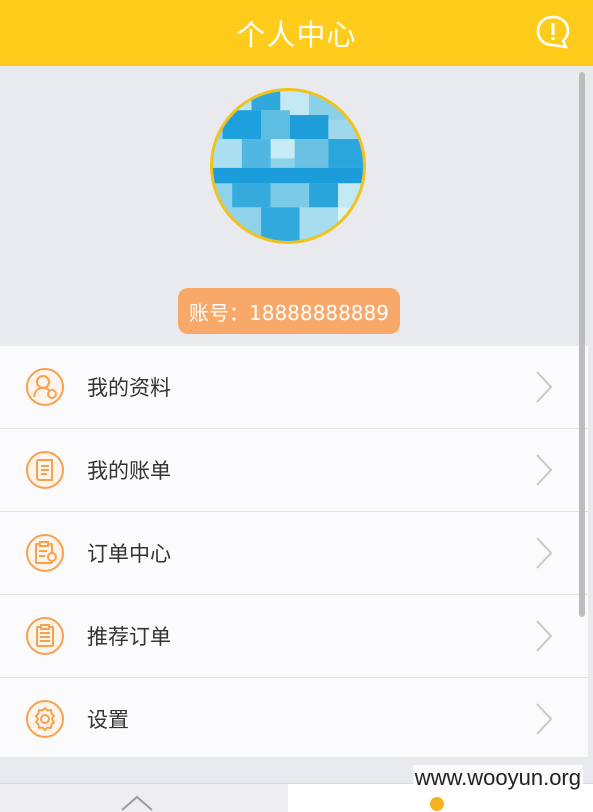 This screenshot has width=593, height=812. What do you see at coordinates (289, 311) in the screenshot?
I see `account-badge: 账号：18888888889` at bounding box center [289, 311].